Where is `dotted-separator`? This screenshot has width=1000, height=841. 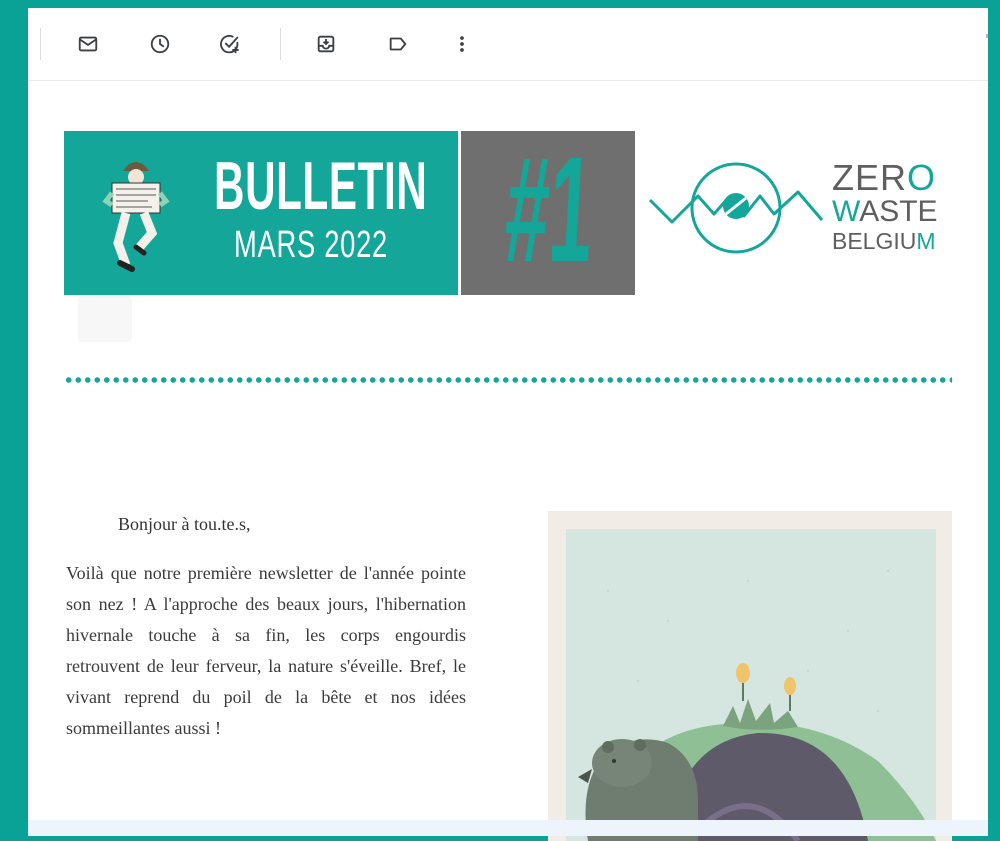
dotted-separator is located at coordinates (508, 380).